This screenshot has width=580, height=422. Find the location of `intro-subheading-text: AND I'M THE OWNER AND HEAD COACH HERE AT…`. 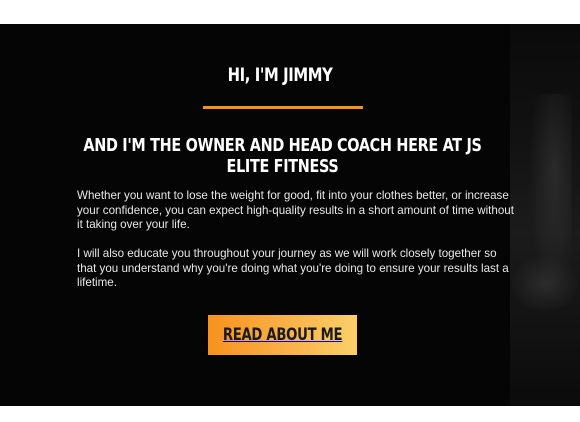

intro-subheading-text: AND I'M THE OWNER AND HEAD COACH HERE AT… is located at coordinates (282, 156).